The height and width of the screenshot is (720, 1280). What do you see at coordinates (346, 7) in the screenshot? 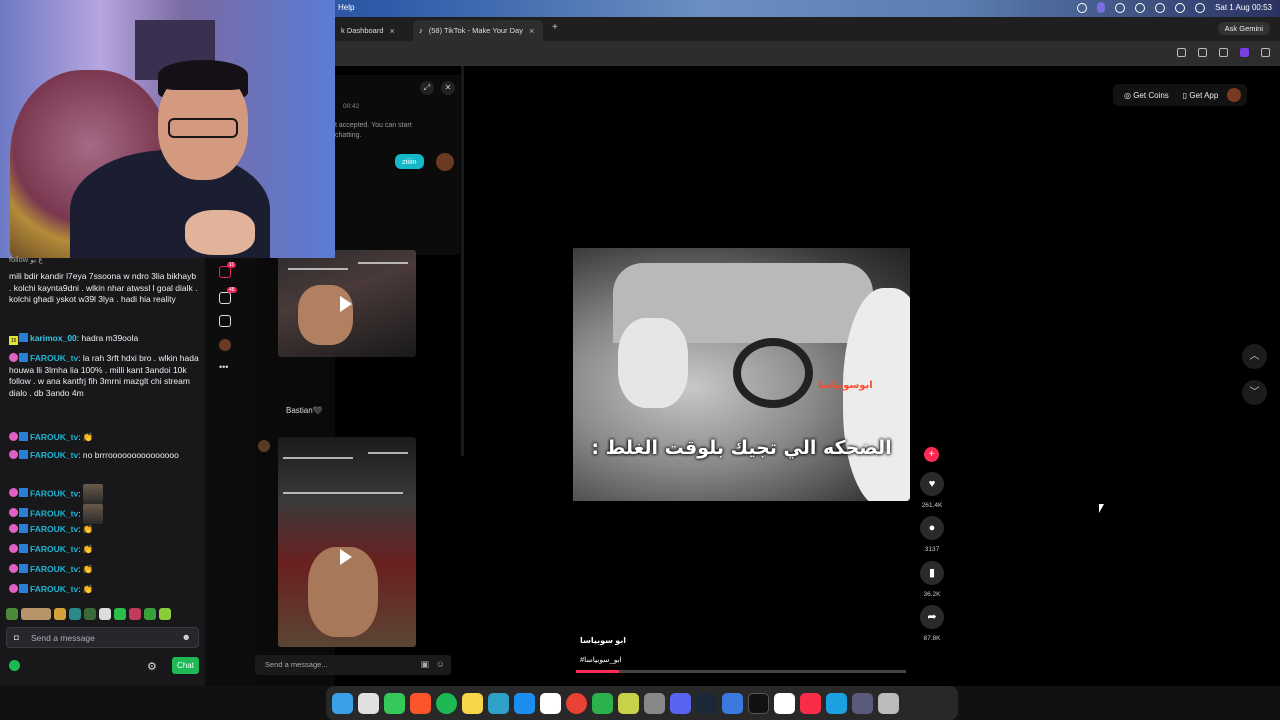
I see `menu-help: Help` at bounding box center [346, 7].